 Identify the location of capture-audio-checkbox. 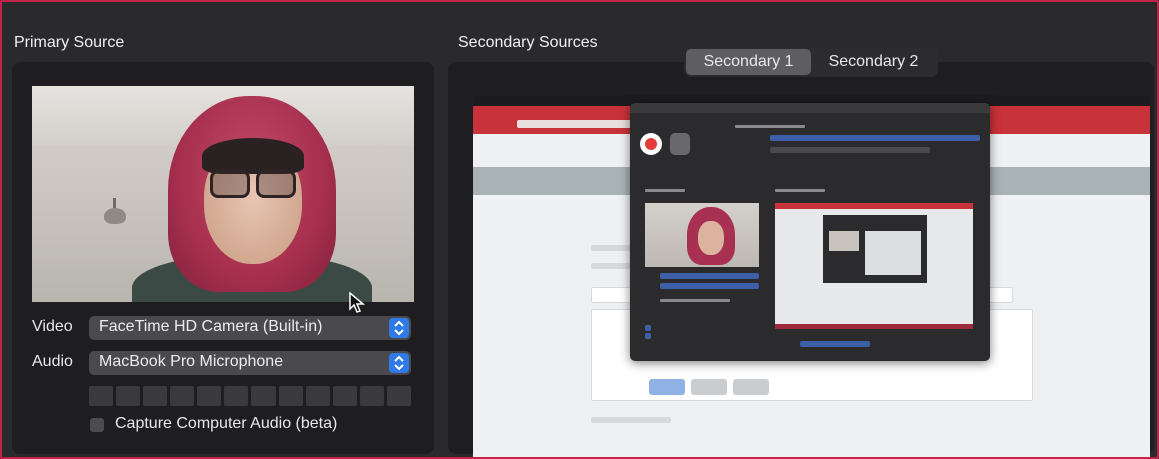
(97, 425).